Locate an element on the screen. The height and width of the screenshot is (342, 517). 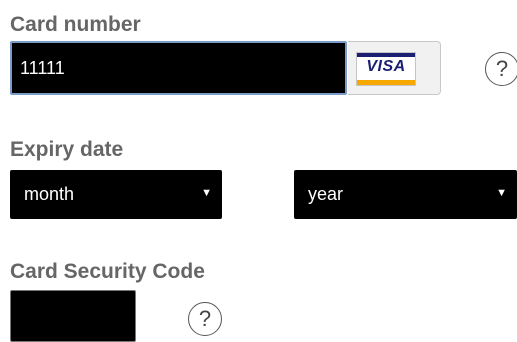
expiry-year-select: year ▼ is located at coordinates (405, 194).